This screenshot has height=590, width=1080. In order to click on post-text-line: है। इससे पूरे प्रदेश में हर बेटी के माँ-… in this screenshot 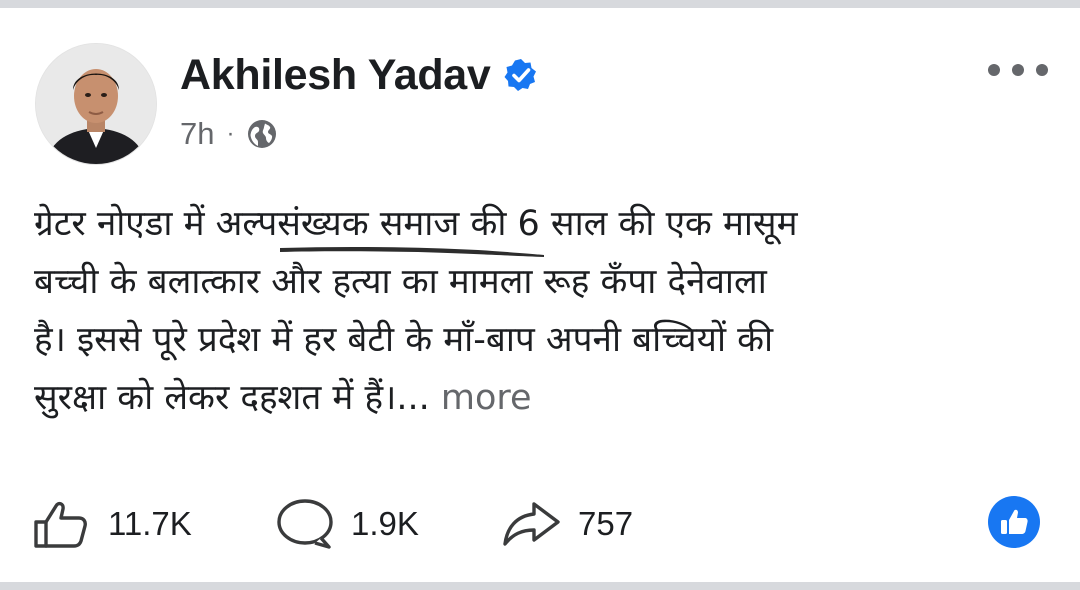, I will do `click(404, 340)`.